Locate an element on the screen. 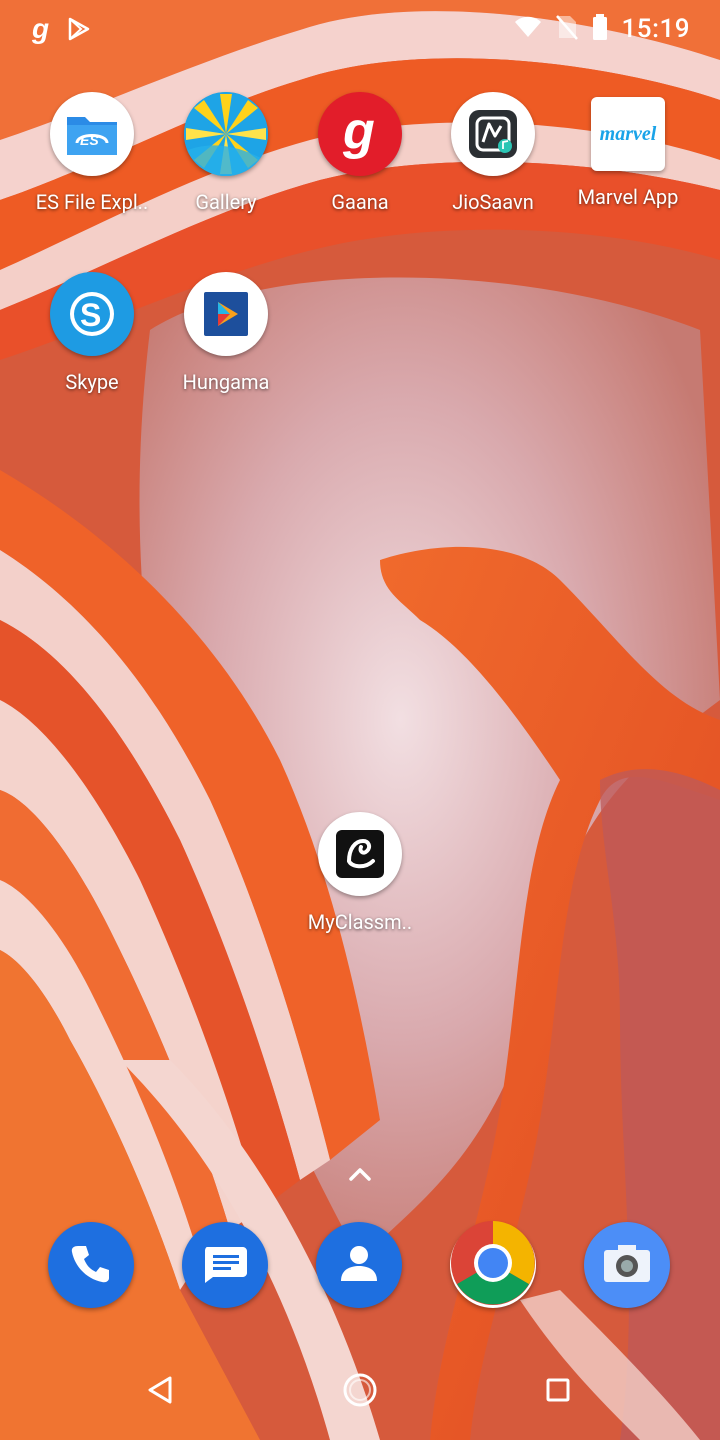  app-gallery: Gallery is located at coordinates (226, 153).